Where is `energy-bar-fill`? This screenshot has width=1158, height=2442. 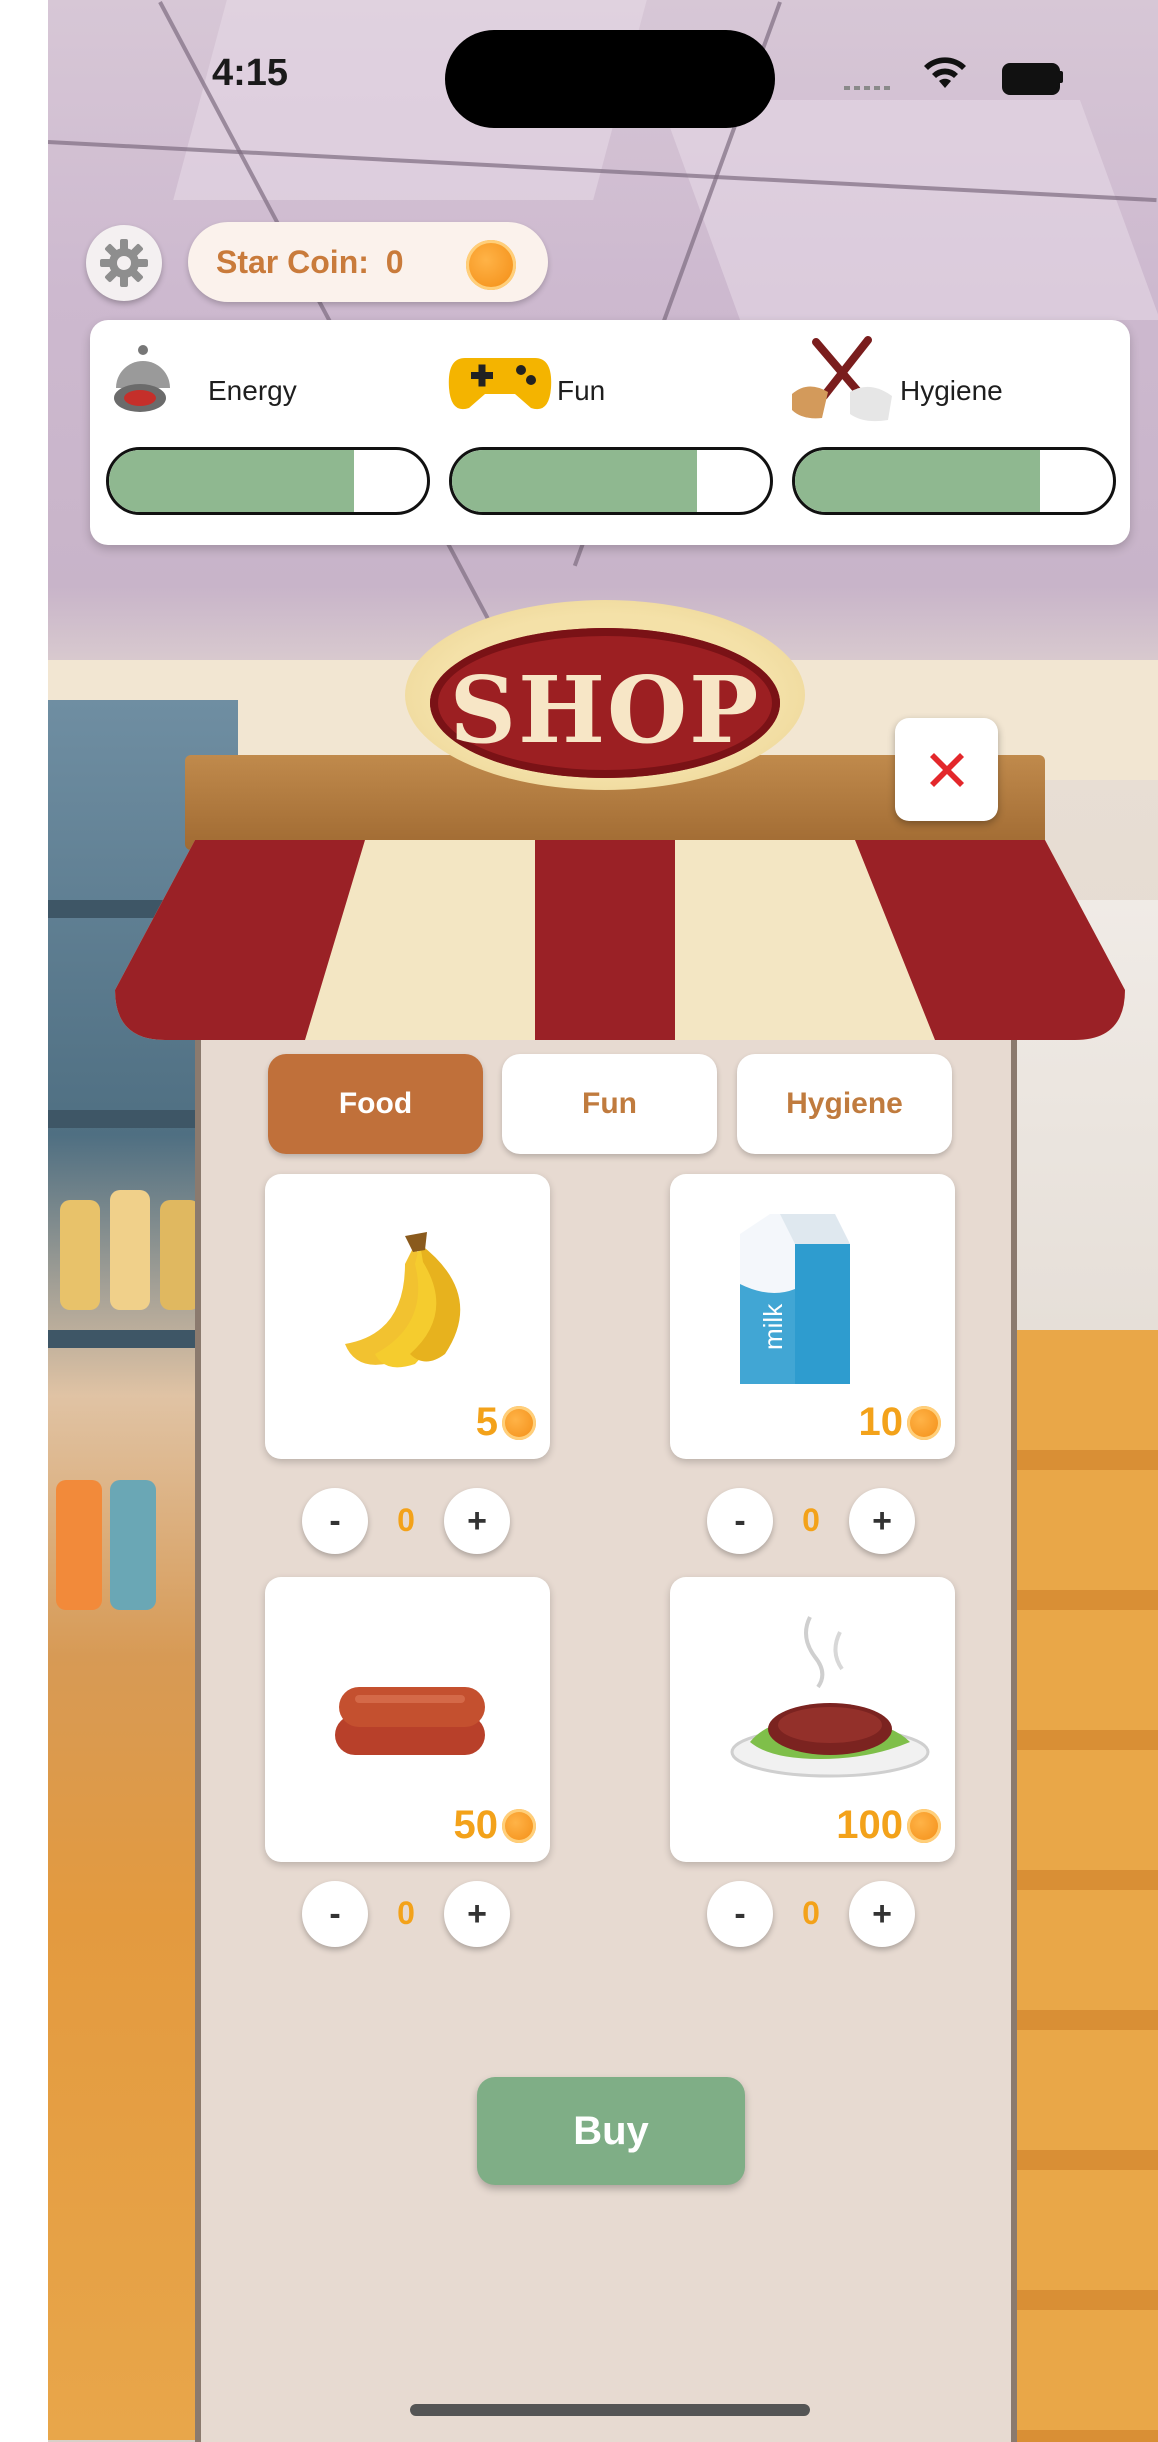
energy-bar-fill is located at coordinates (231, 481).